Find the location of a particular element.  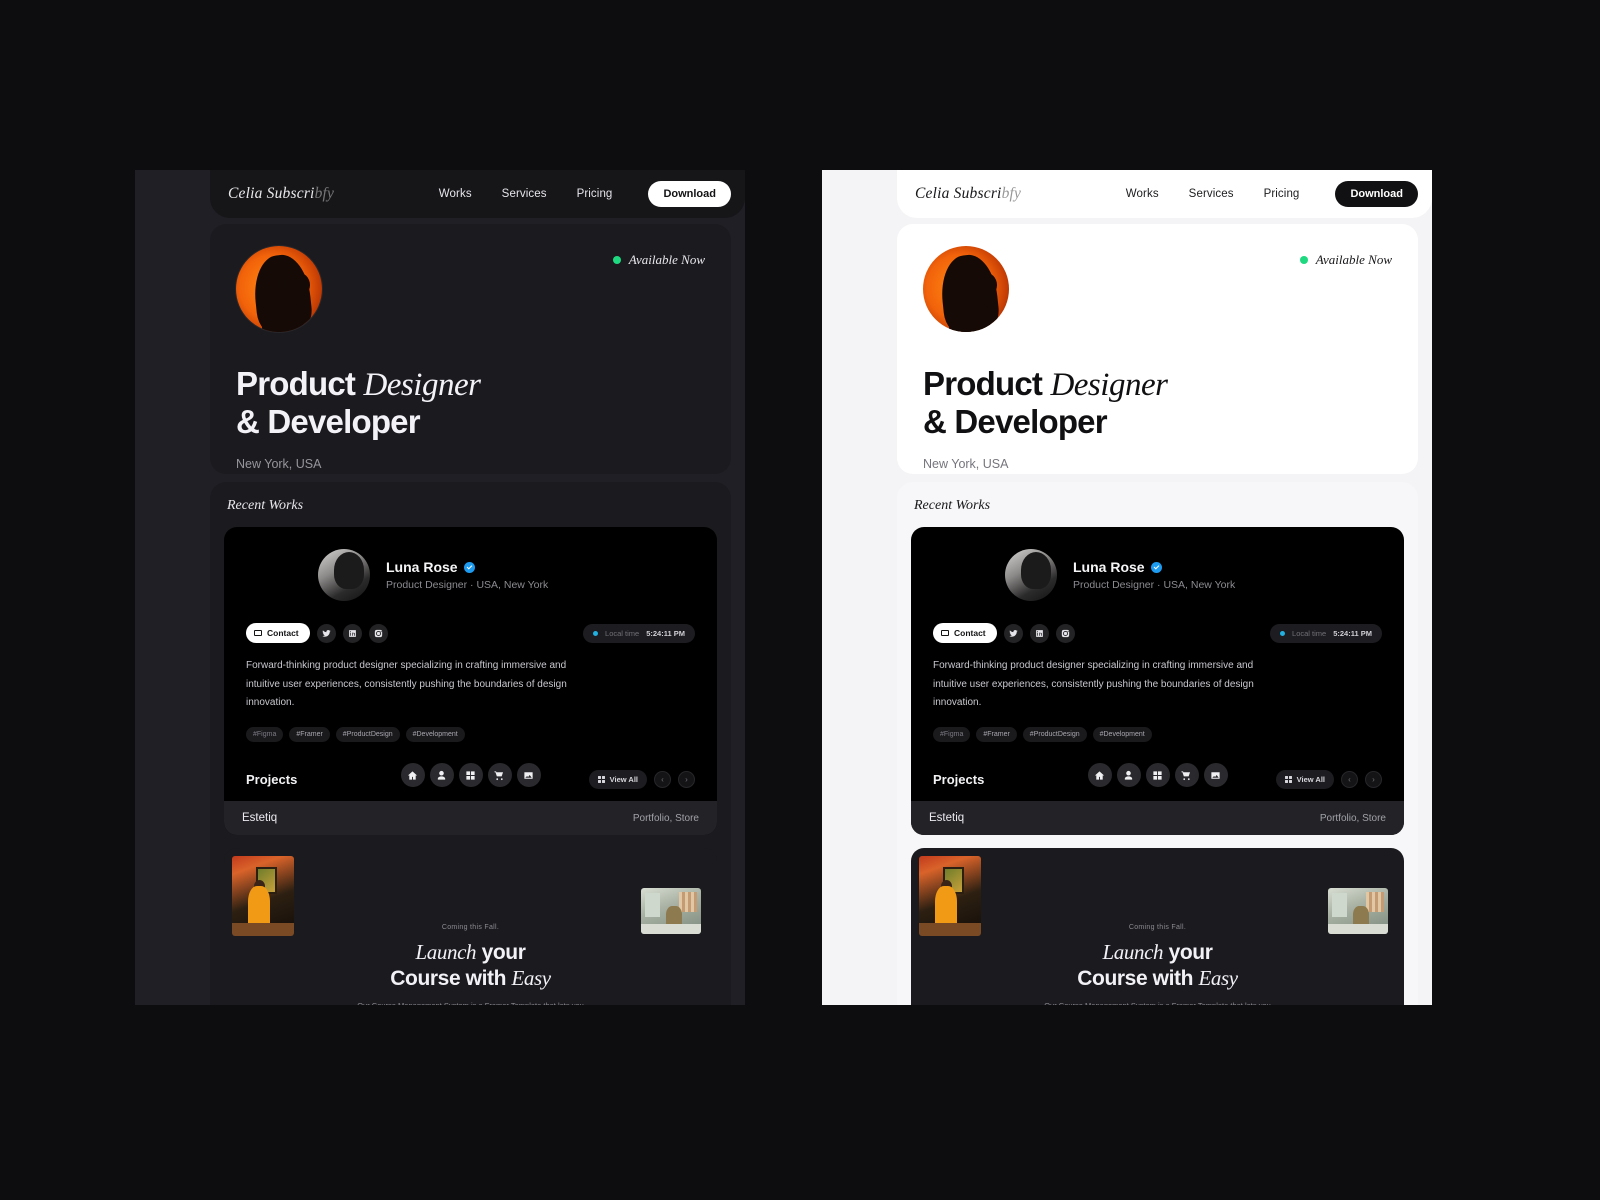

profile-actions: Contact Local time 5:24:11 PM is located at coordinates (470, 633).